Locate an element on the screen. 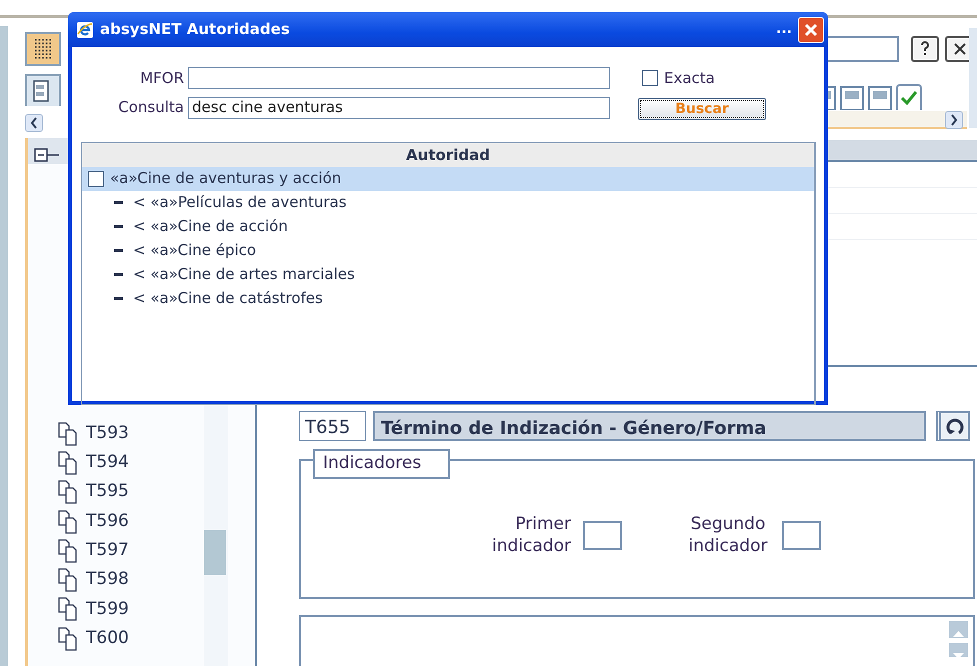 The image size is (977, 666). result-text: «a»Cine de aventuras y acción is located at coordinates (226, 179).